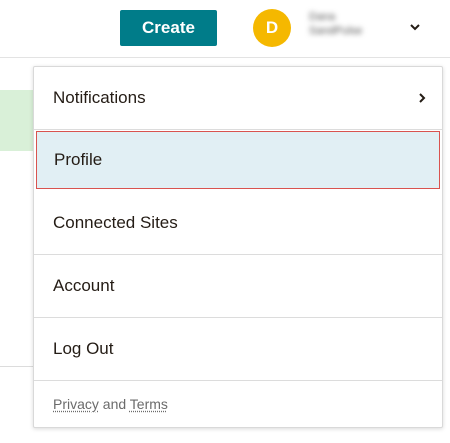  Describe the element at coordinates (168, 28) in the screenshot. I see `create-button: Create` at that location.